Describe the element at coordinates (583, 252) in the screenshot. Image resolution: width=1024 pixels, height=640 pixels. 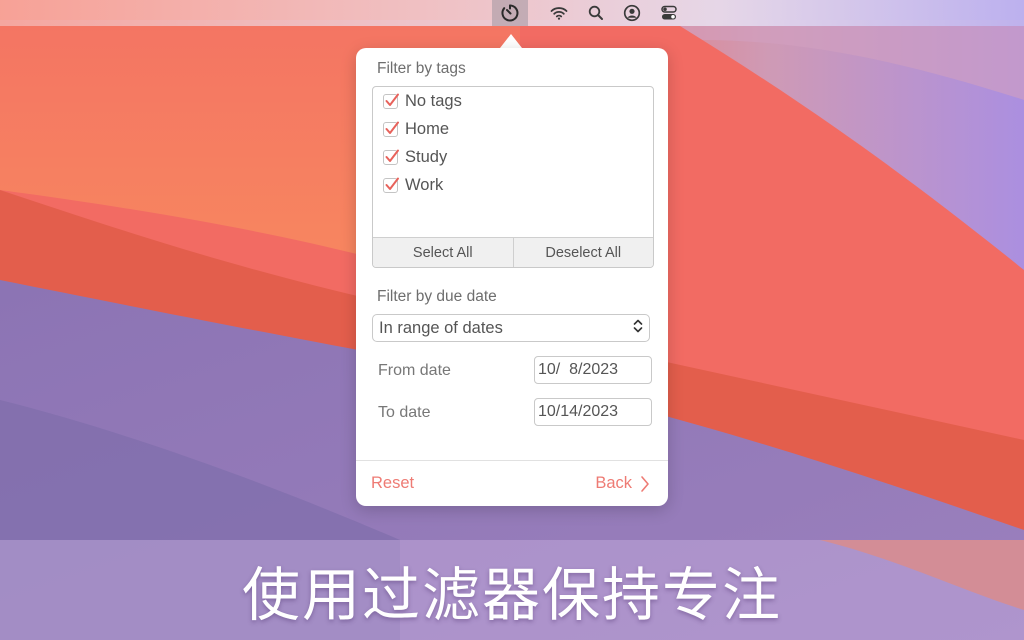
I see `deselect-all-button: Deselect All` at that location.